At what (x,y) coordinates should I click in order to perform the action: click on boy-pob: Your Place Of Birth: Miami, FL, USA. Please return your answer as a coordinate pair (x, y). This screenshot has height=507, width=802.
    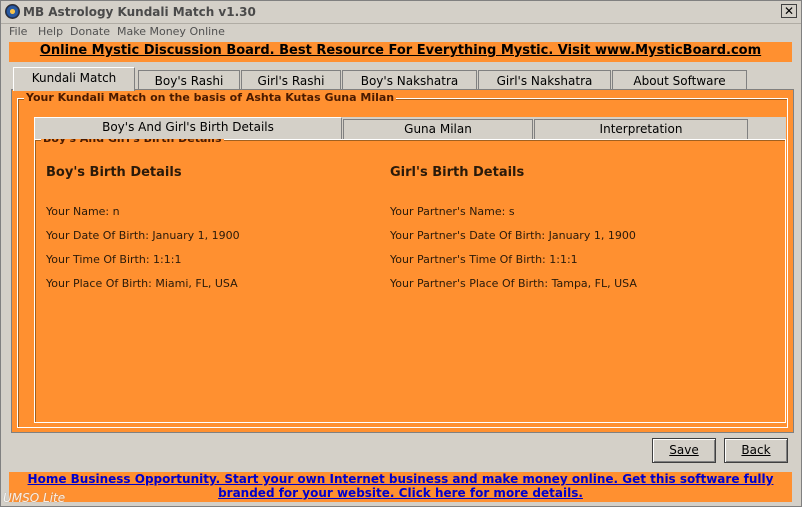
    Looking at the image, I should click on (142, 283).